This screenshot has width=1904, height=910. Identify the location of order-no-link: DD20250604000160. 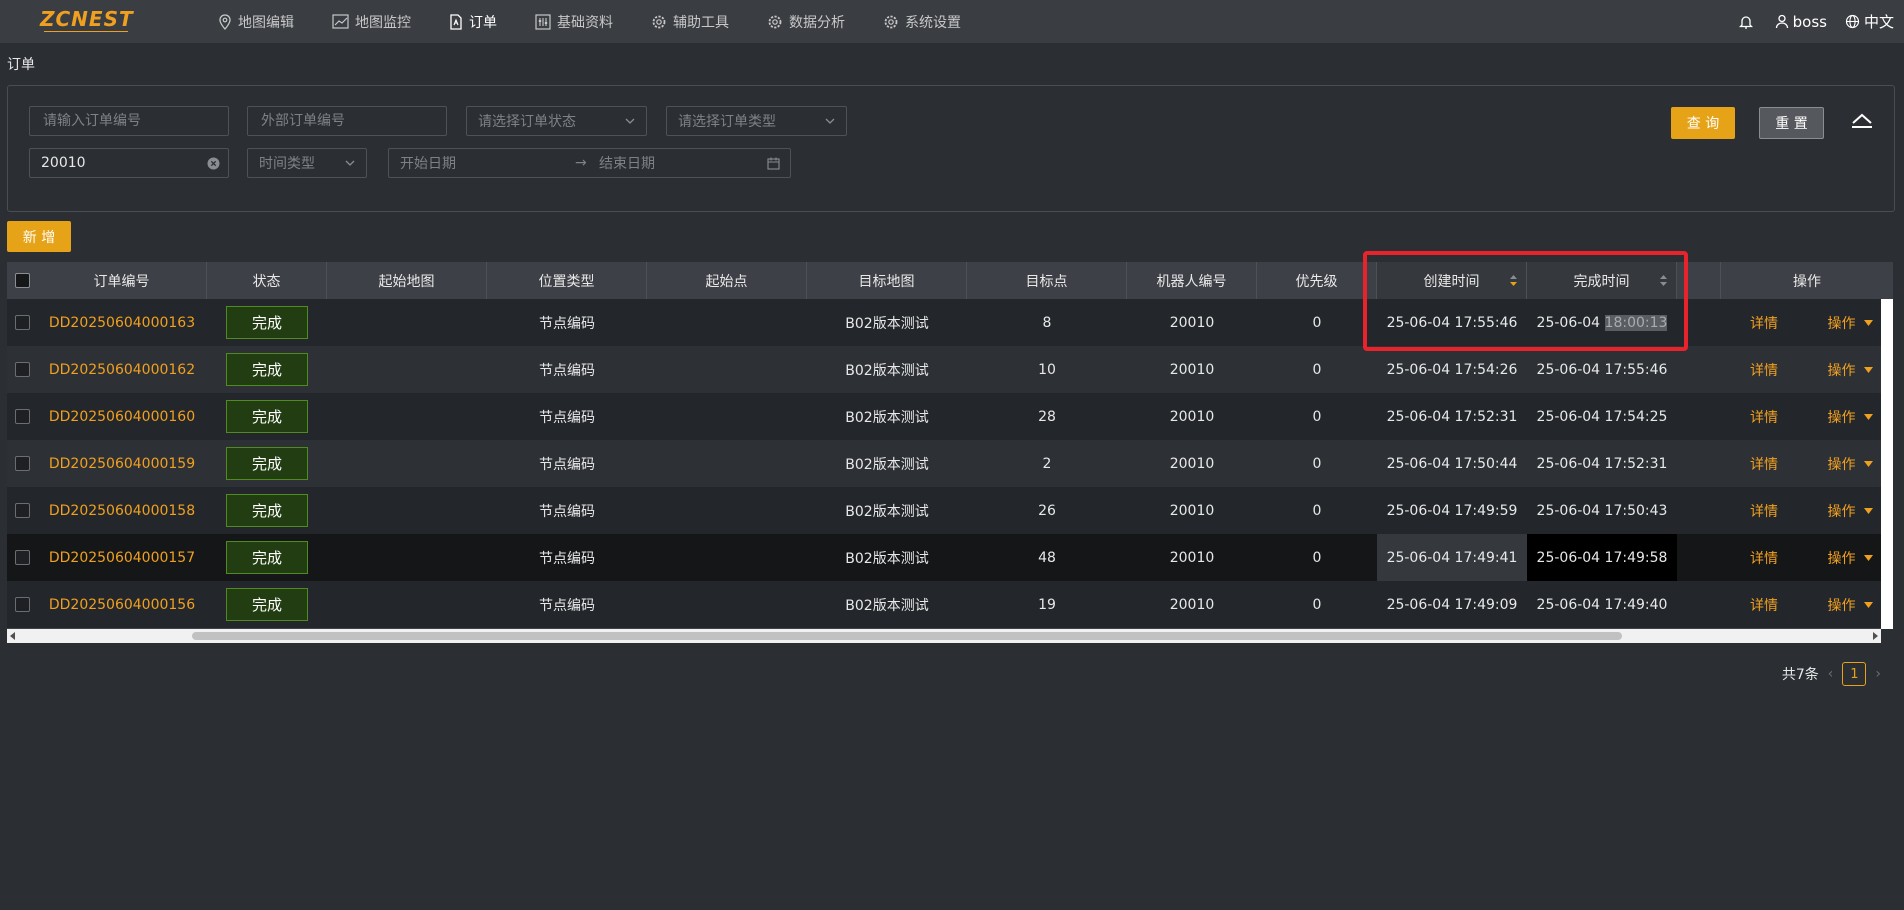
(122, 417).